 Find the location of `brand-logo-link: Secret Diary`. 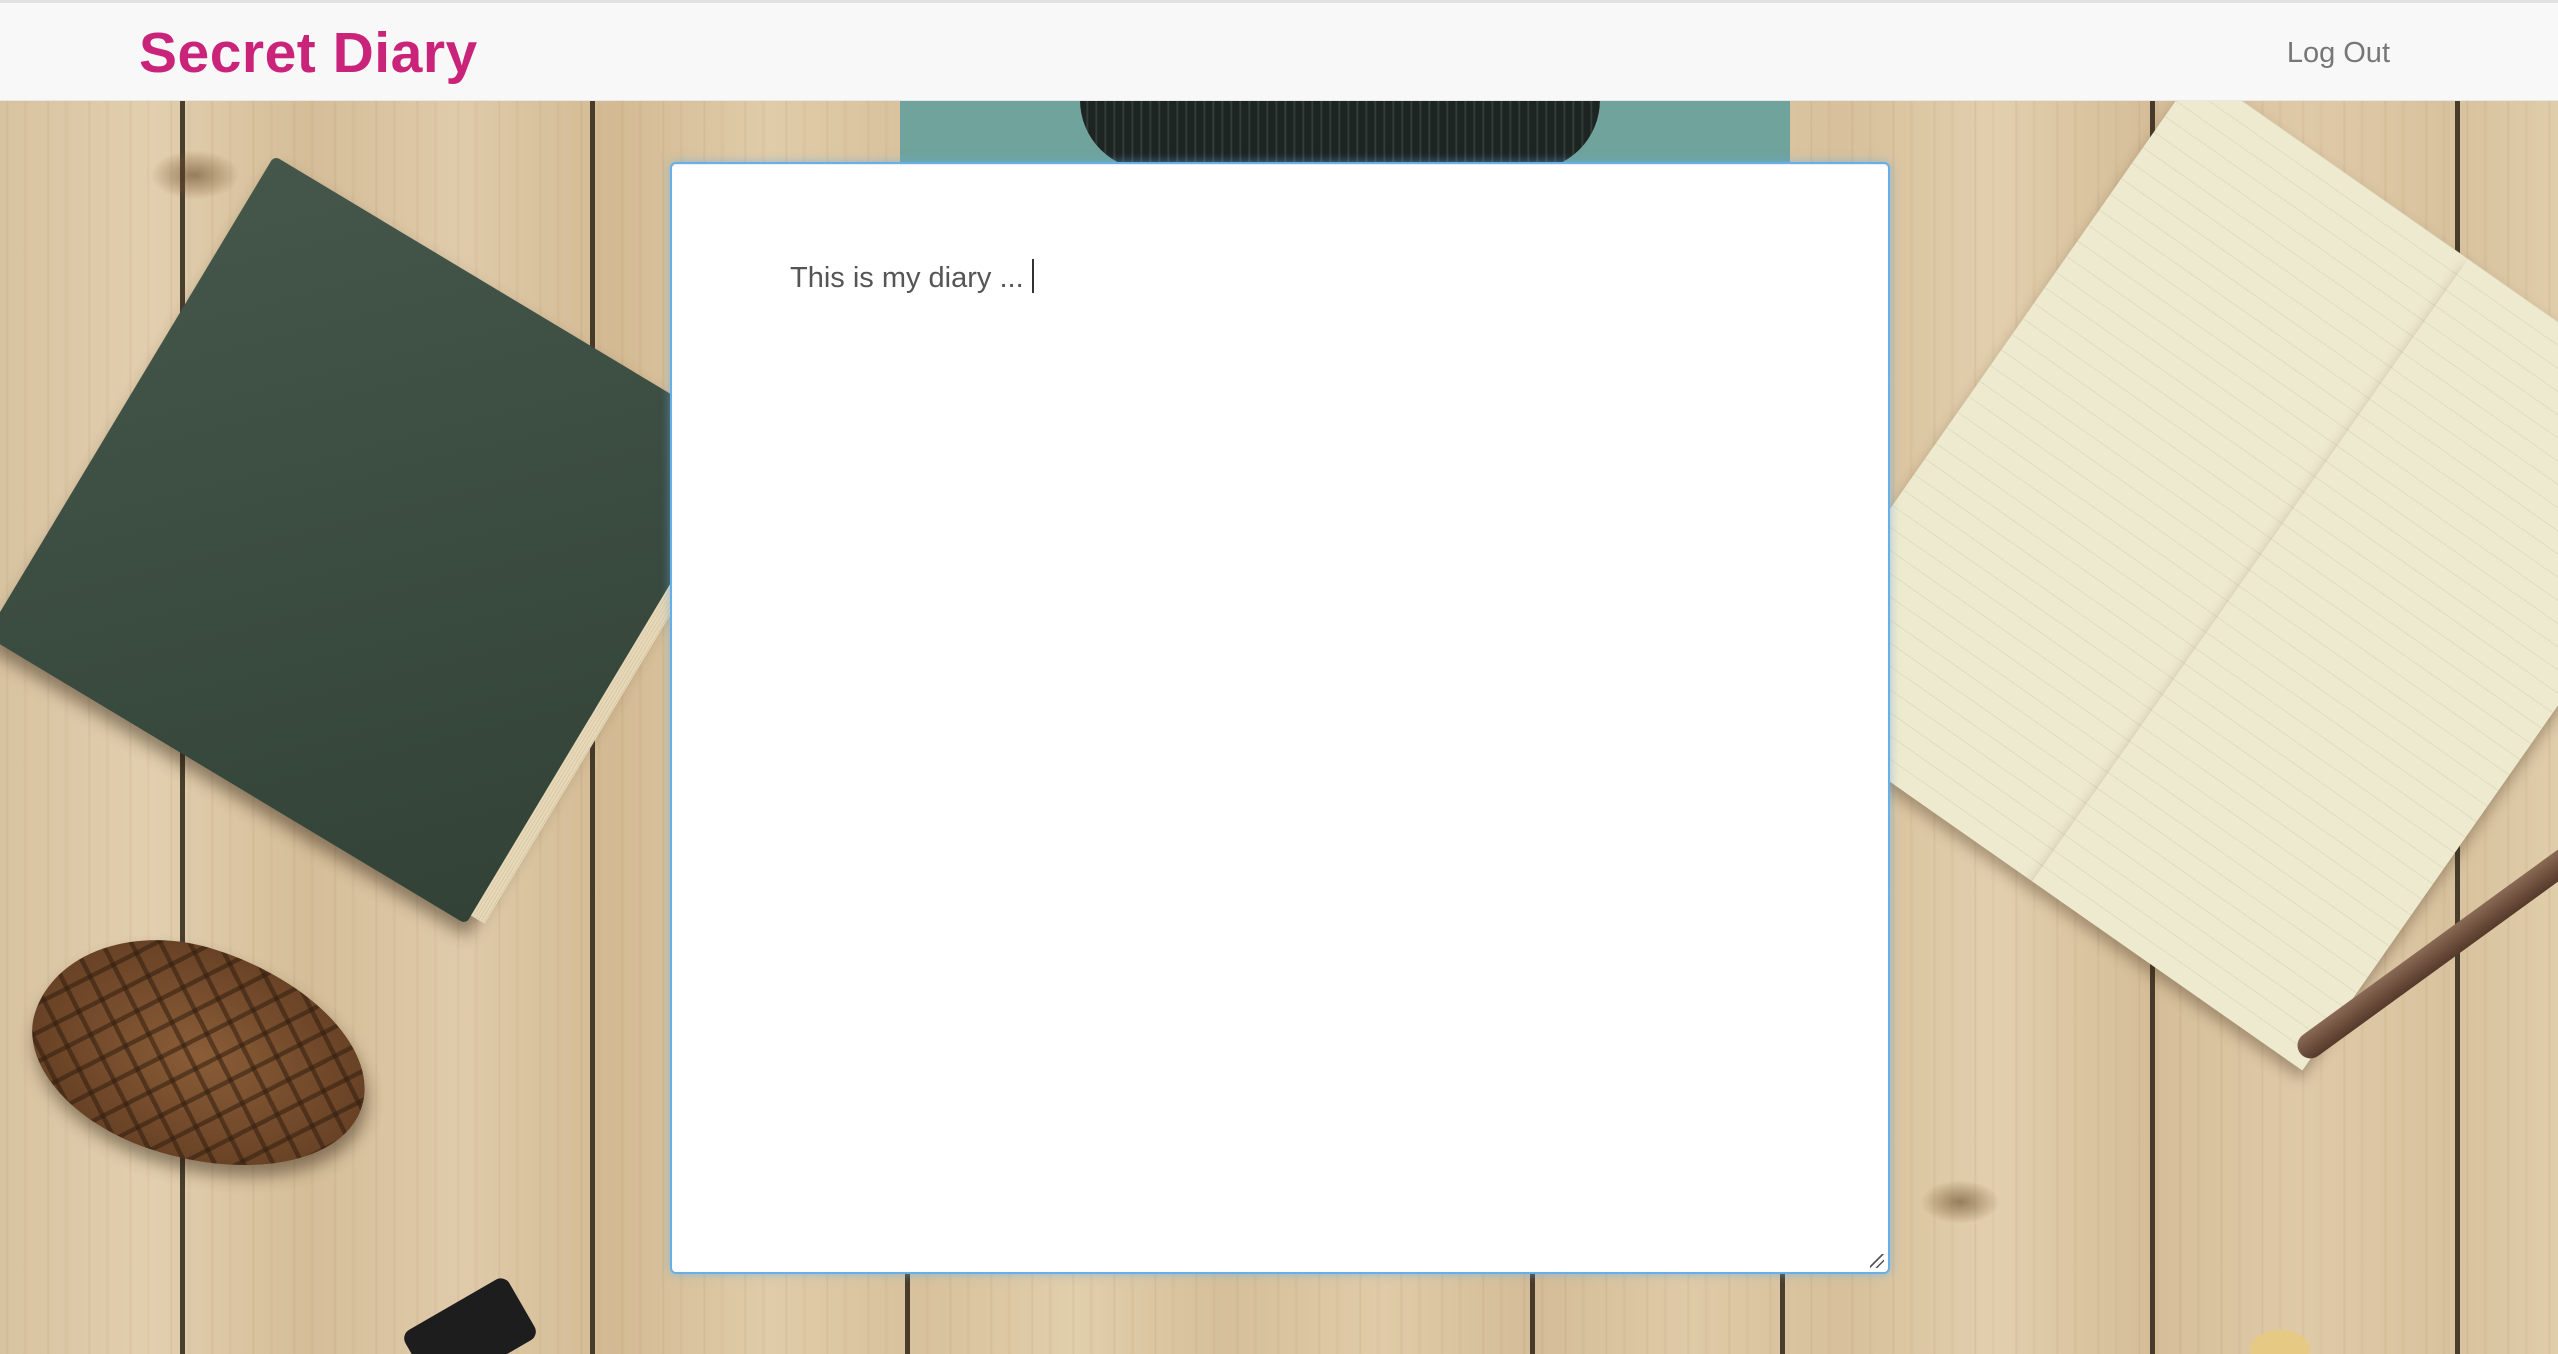

brand-logo-link: Secret Diary is located at coordinates (308, 53).